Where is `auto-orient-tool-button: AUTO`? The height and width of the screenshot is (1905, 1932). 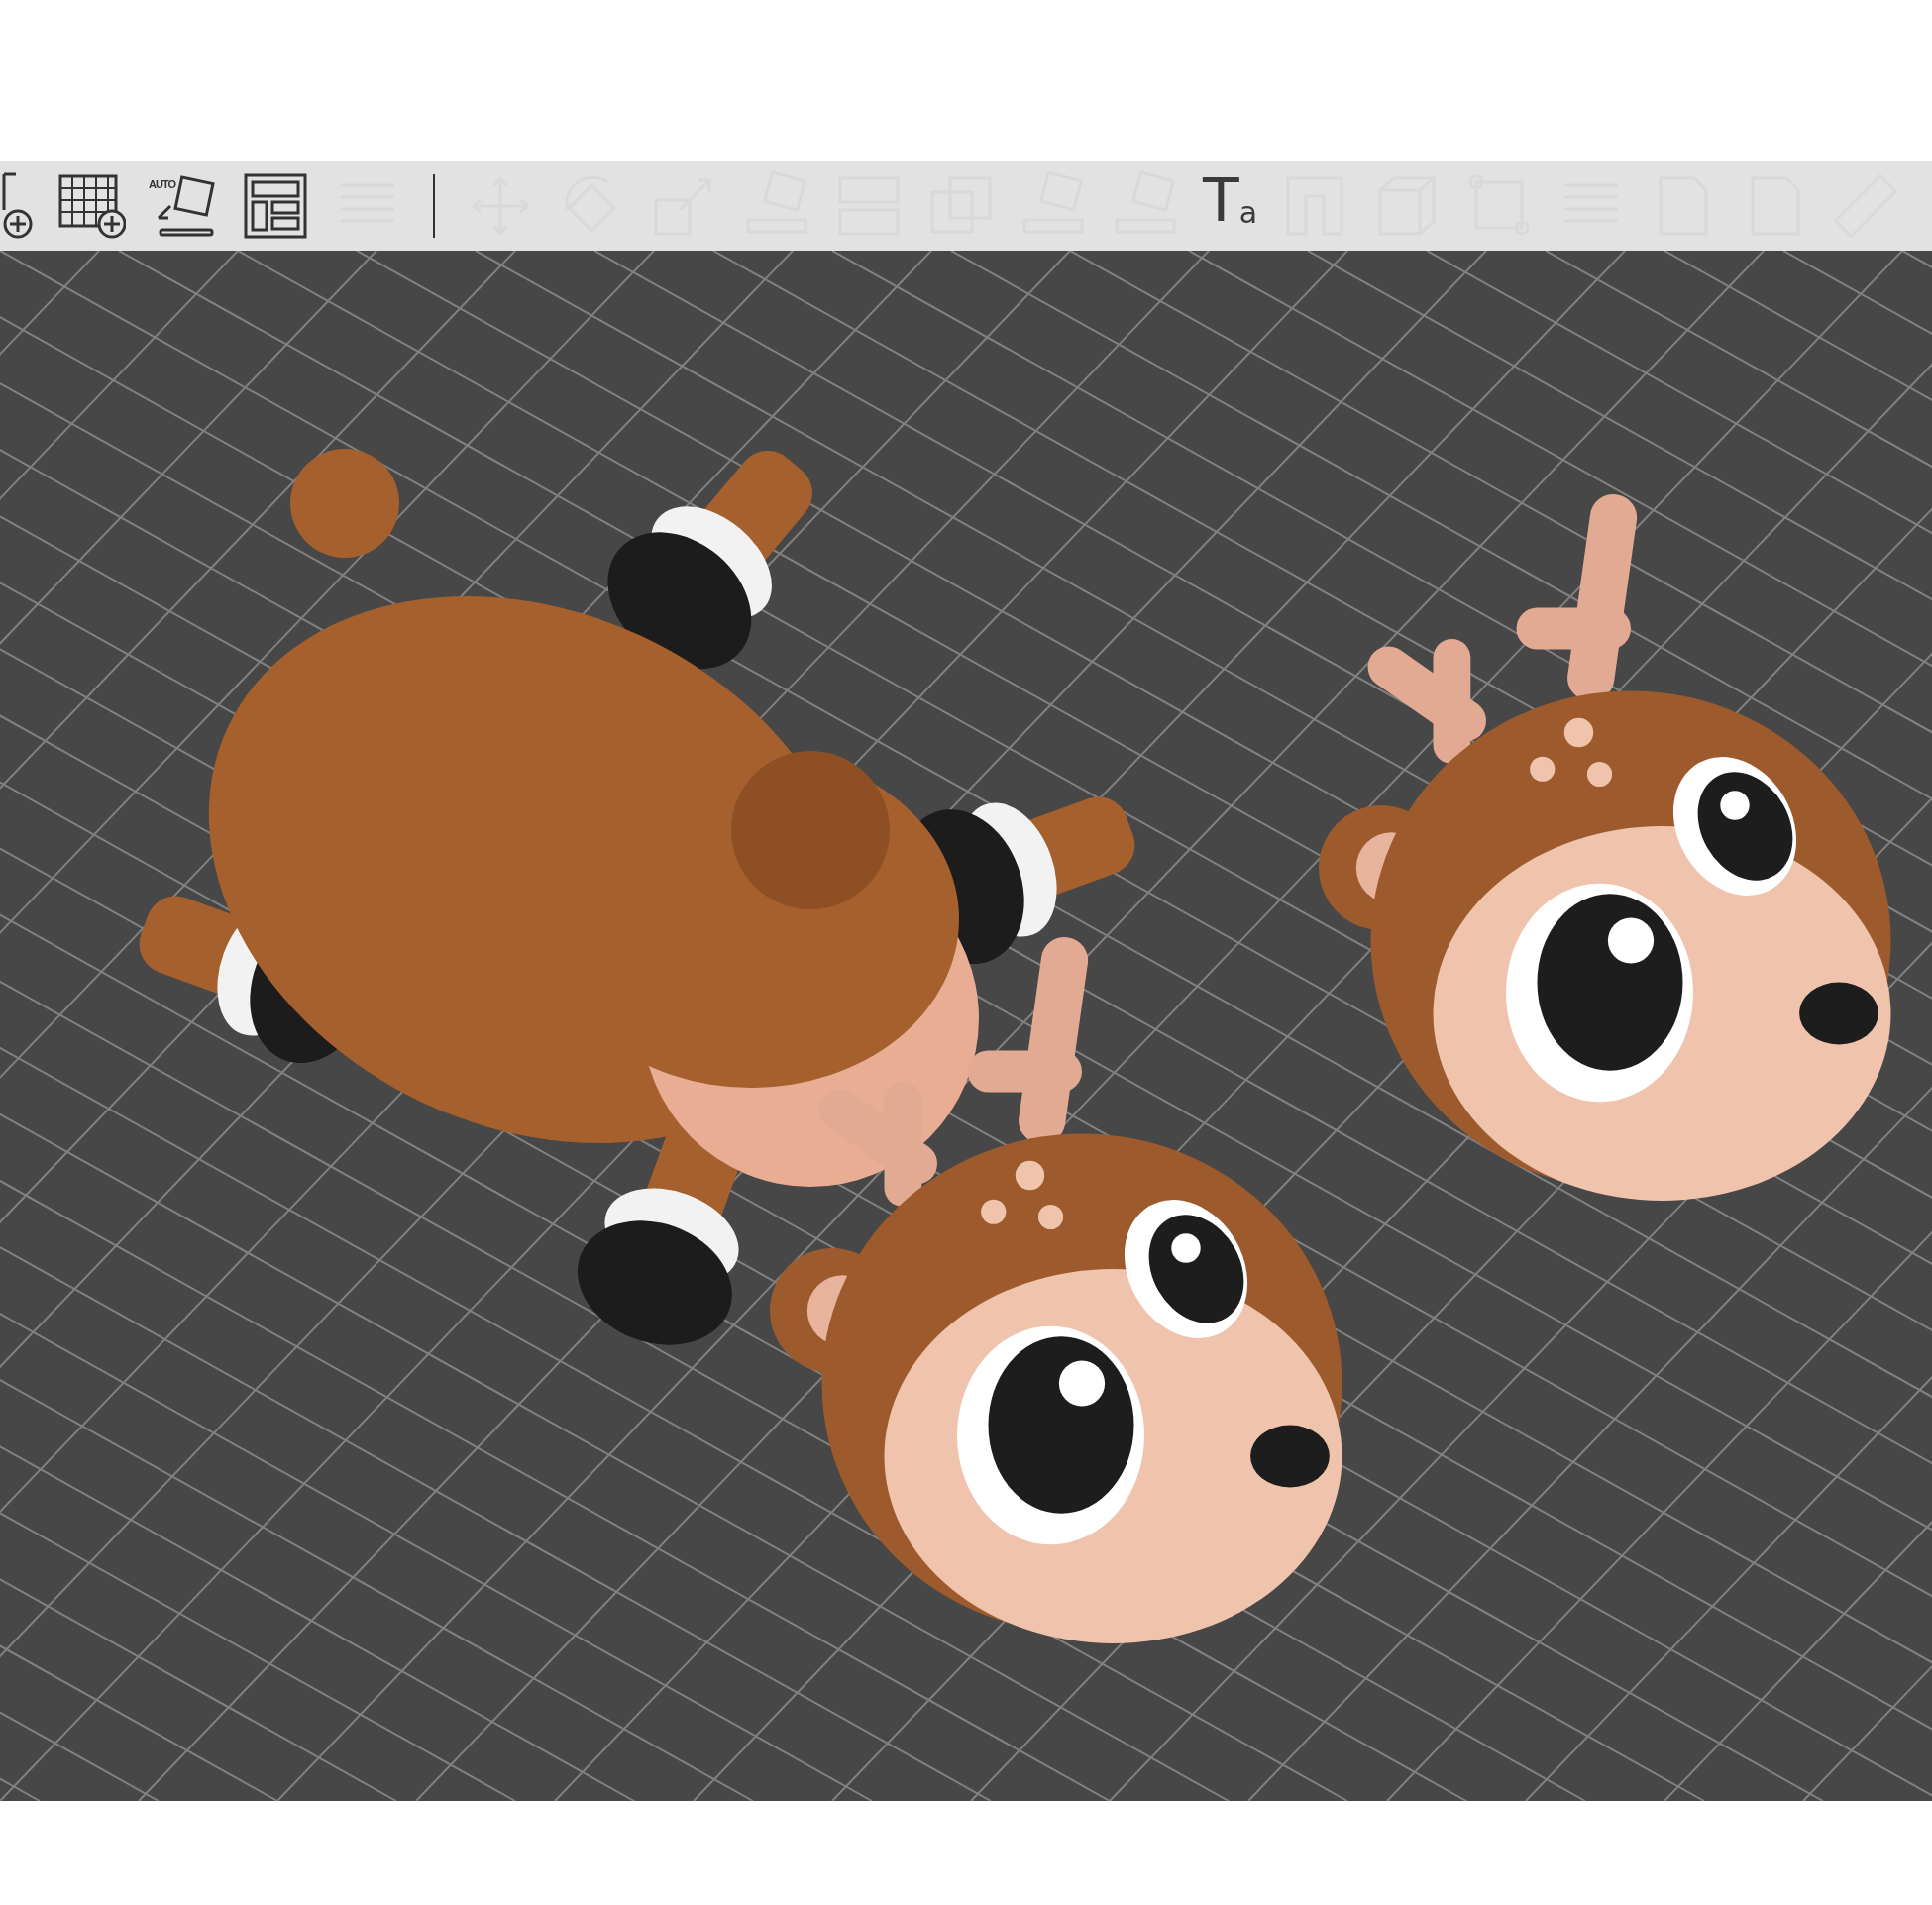
auto-orient-tool-button: AUTO is located at coordinates (183, 206).